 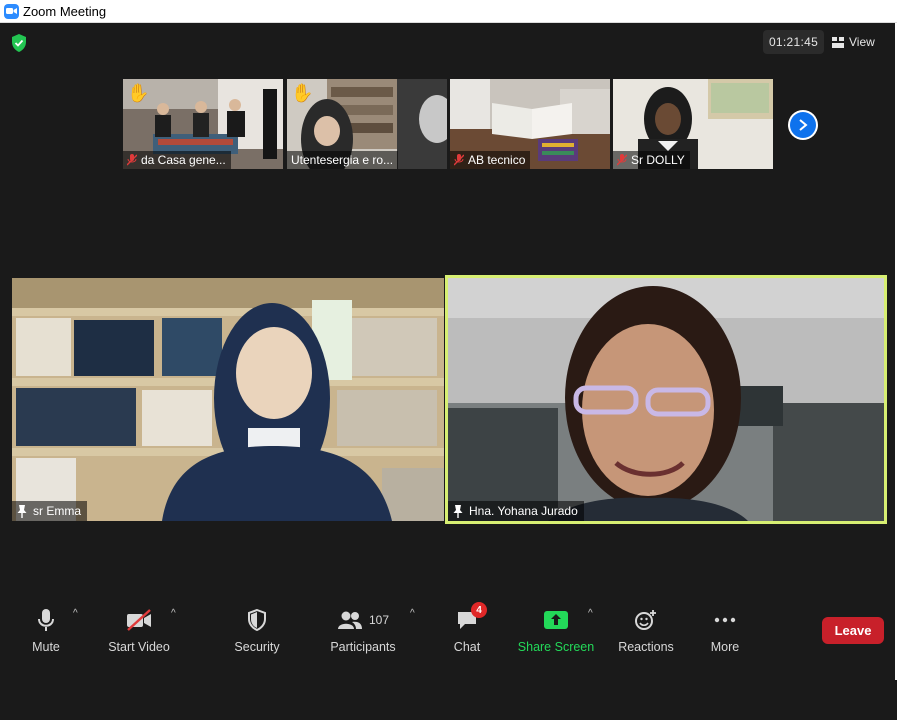 I want to click on start-video-button: Start Video, so click(x=139, y=631).